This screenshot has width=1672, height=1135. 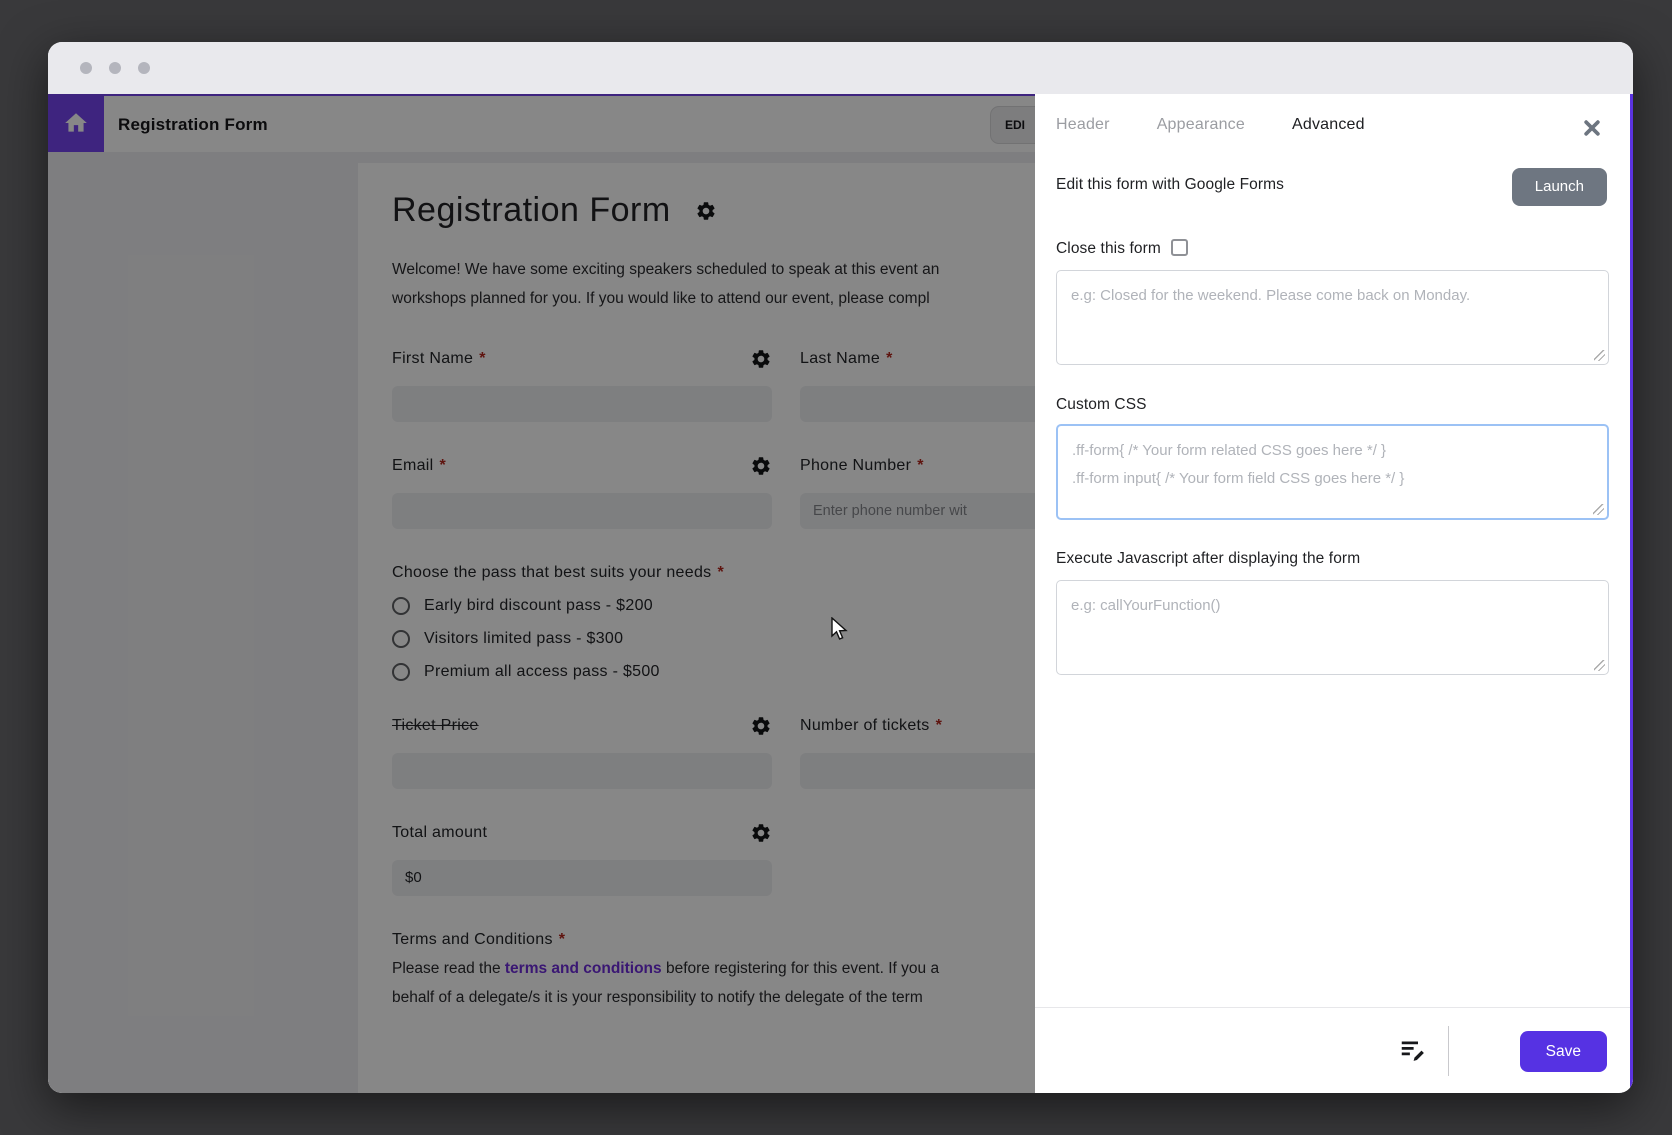 What do you see at coordinates (840, 68) in the screenshot?
I see `browser-chrome-bar` at bounding box center [840, 68].